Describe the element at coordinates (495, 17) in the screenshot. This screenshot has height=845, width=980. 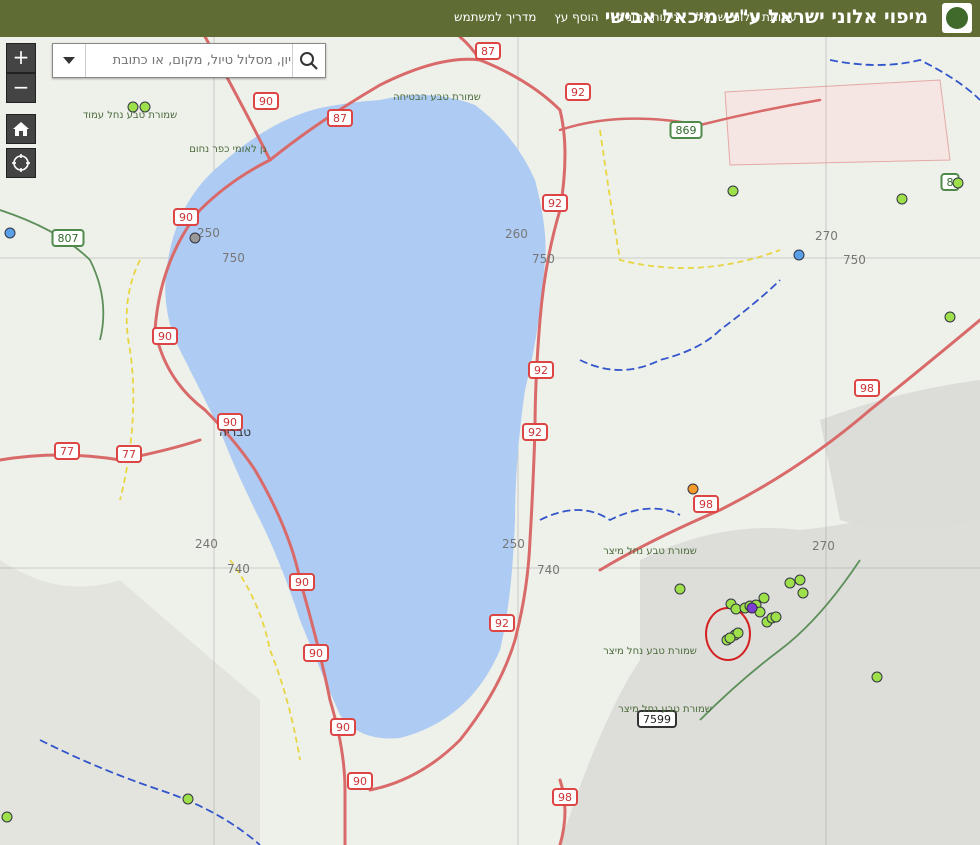
I see `nav-link-user-guide: מדריך למשתמש` at that location.